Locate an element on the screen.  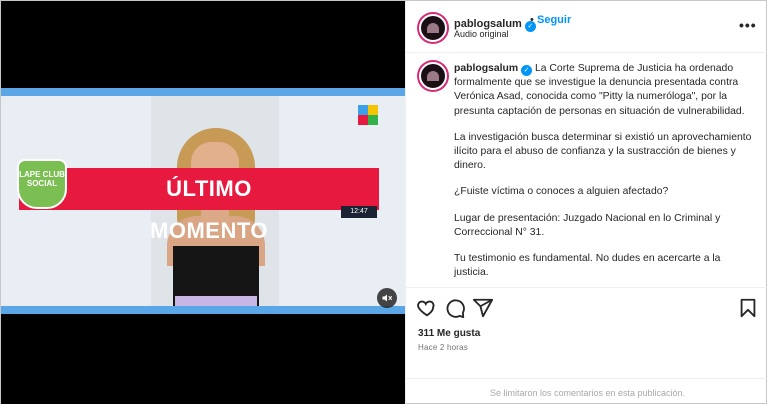
more-options-icon: ••• is located at coordinates (748, 25).